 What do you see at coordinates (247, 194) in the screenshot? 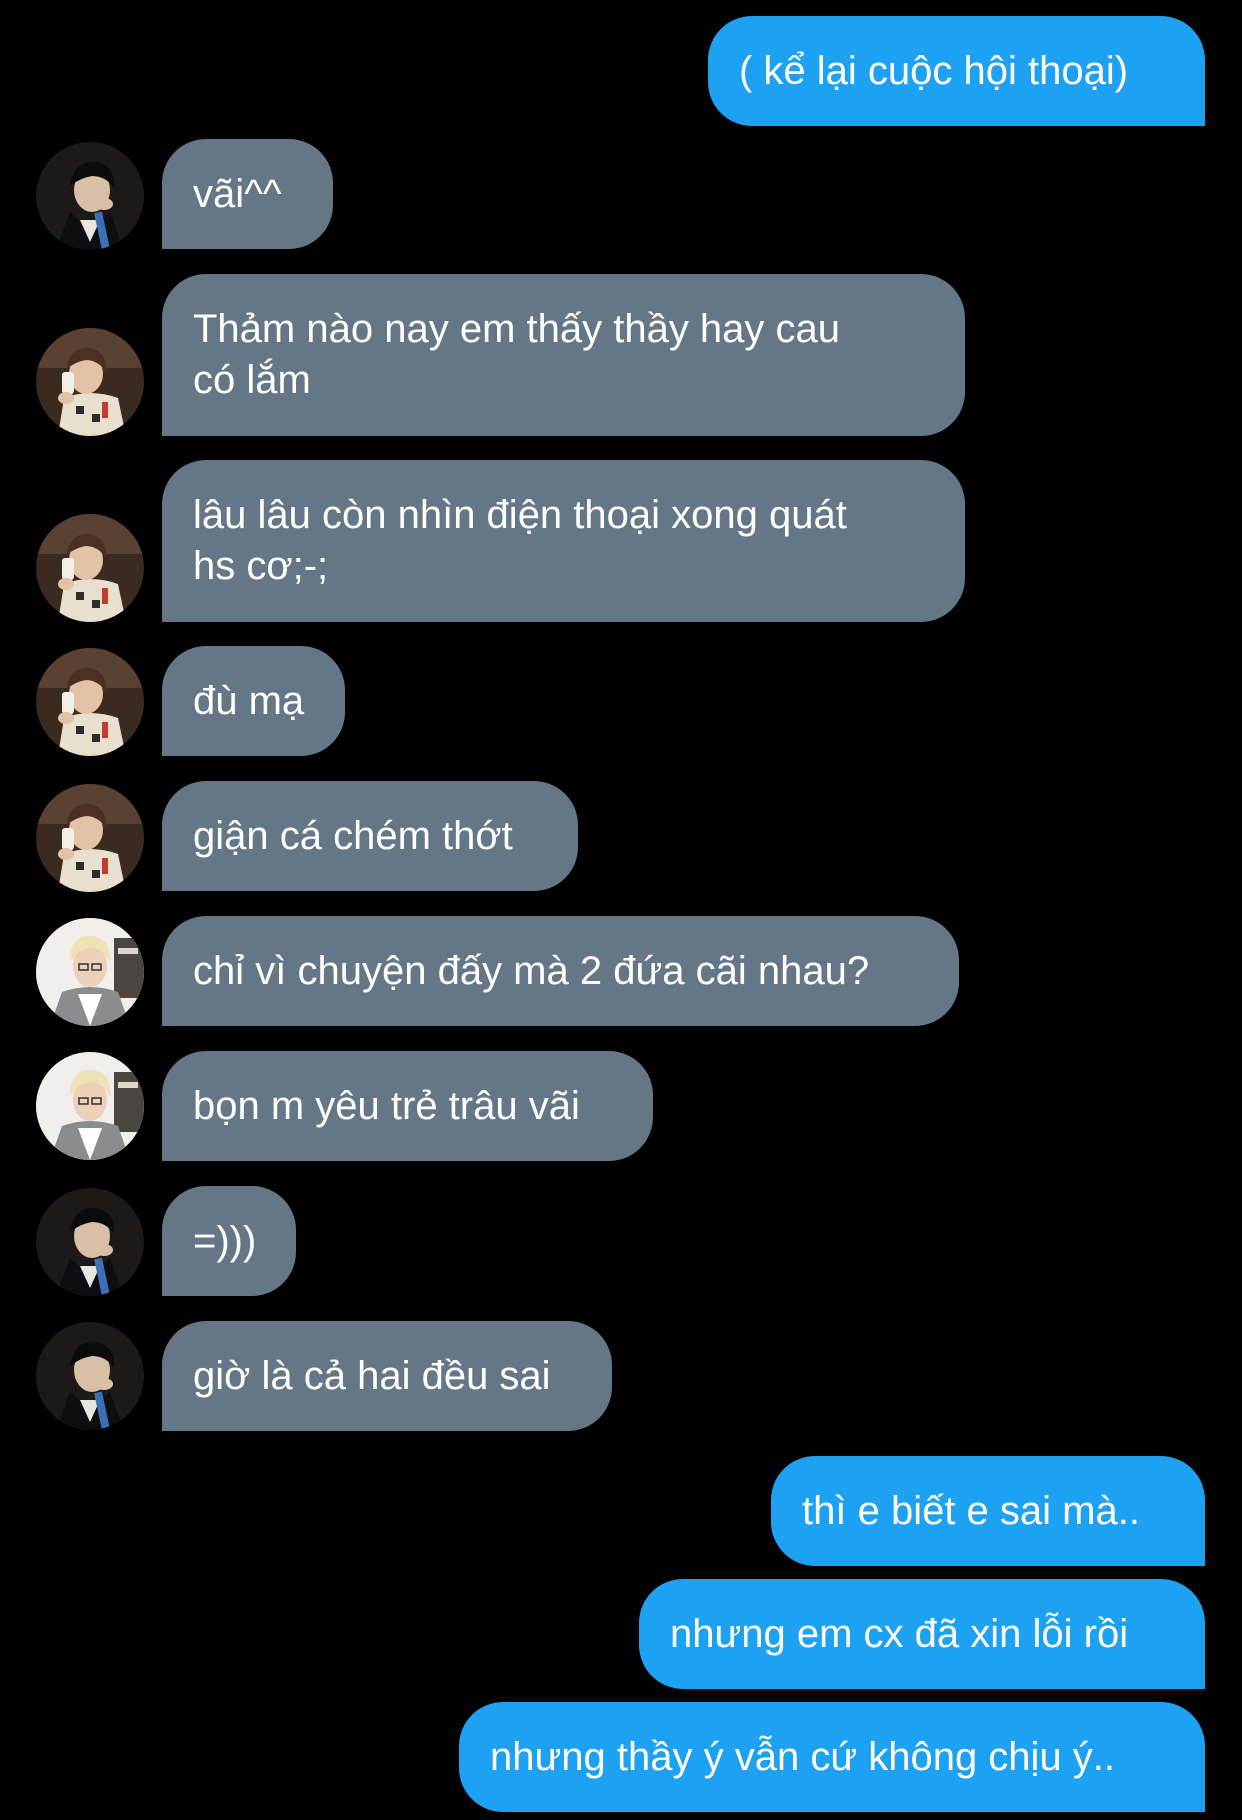
I see `received-message-bubble: vãi^^` at bounding box center [247, 194].